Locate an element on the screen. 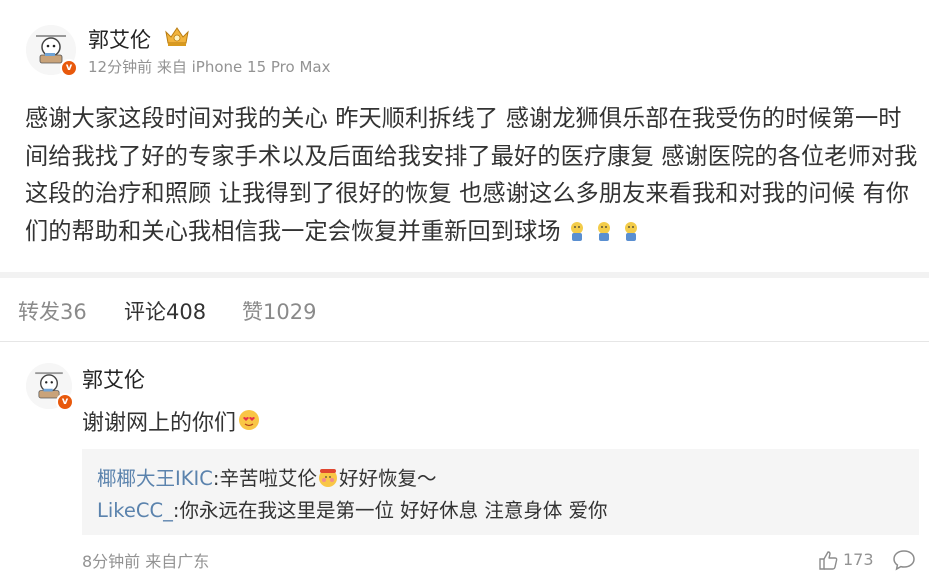 This screenshot has width=929, height=586. reply-item: 椰椰大王IKIC:辛苦啦艾伦 好好恢复～ is located at coordinates (267, 476).